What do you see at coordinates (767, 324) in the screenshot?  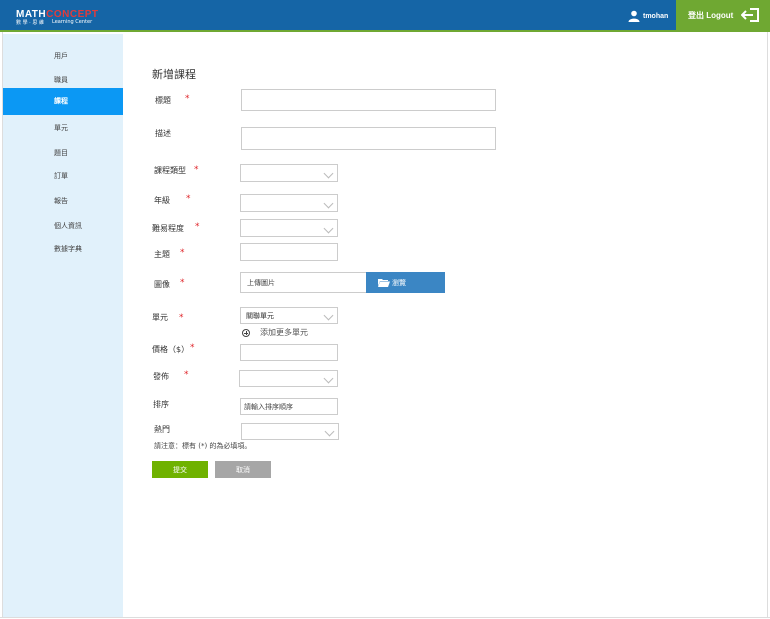 I see `frame-right-border` at bounding box center [767, 324].